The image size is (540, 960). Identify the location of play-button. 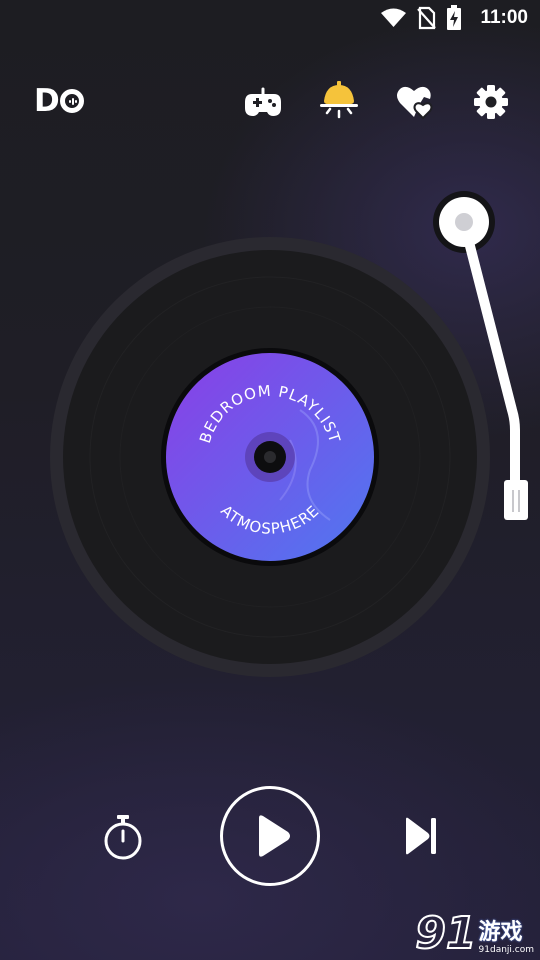
(270, 836).